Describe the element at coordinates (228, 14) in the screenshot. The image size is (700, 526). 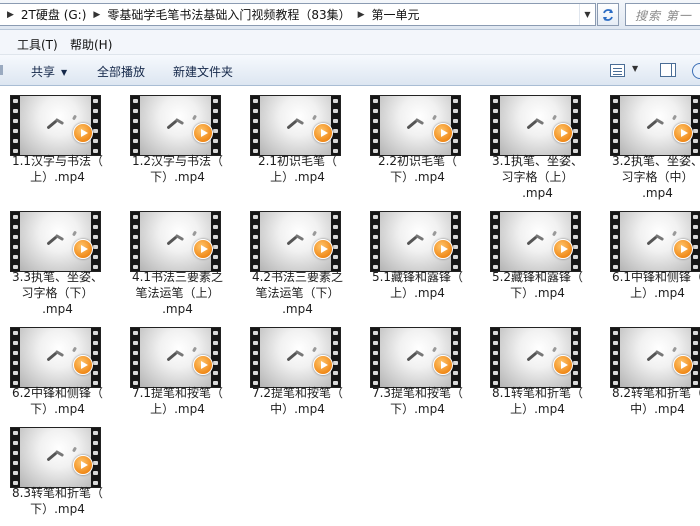
I see `breadcrumb-course-folder: 零基础学毛笔书法基础入门视频教程（83集）` at that location.